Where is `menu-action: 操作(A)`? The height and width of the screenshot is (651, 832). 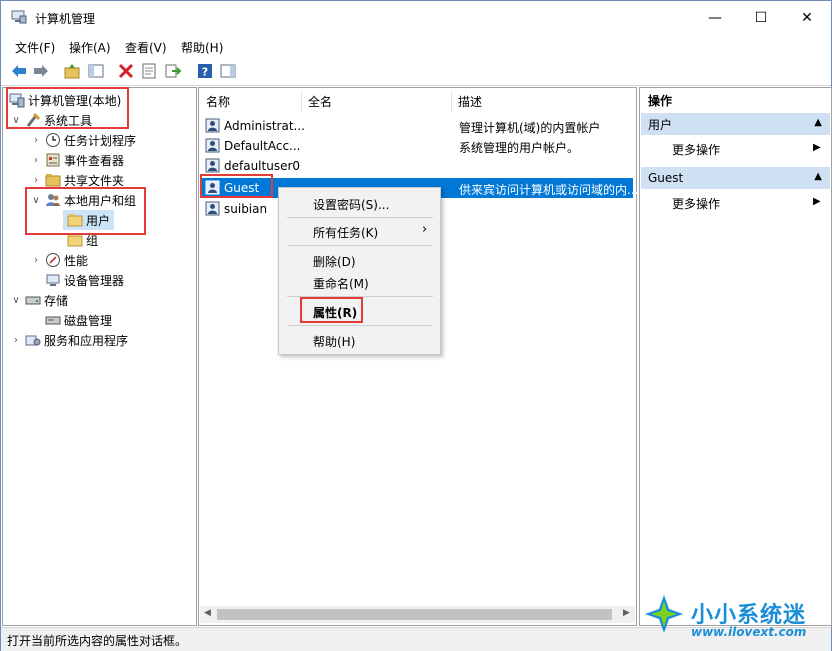 menu-action: 操作(A) is located at coordinates (90, 47).